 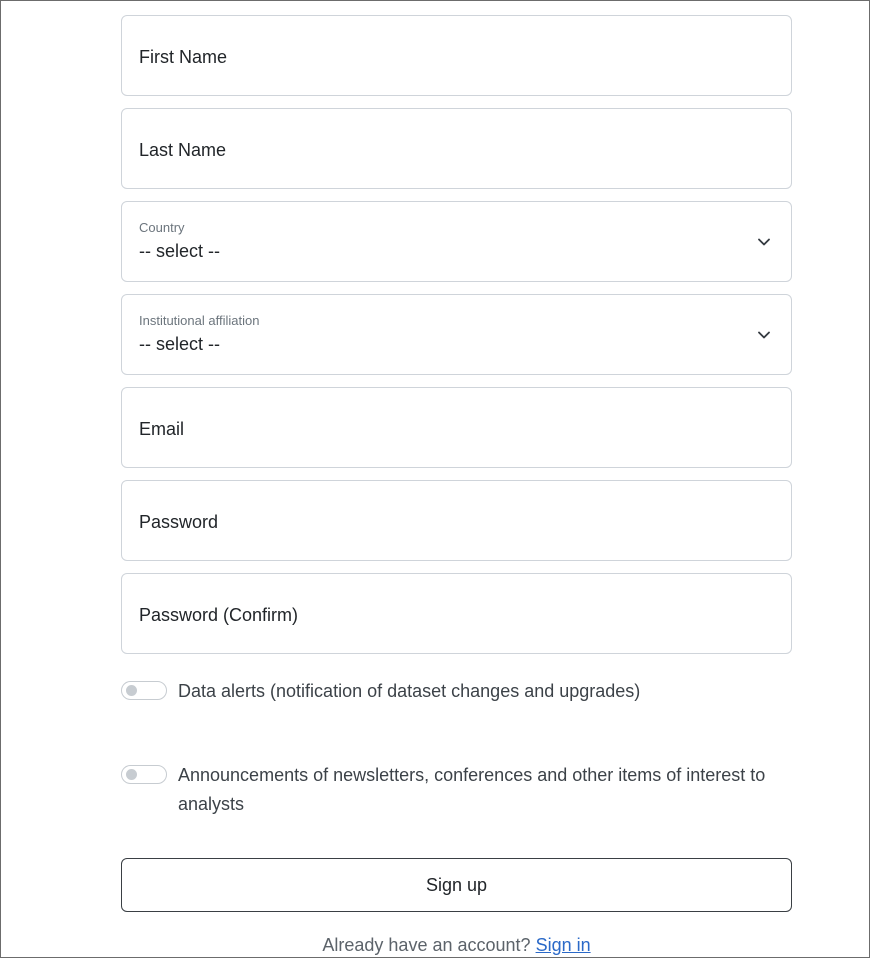 I want to click on email-placeholder: Email, so click(x=162, y=429).